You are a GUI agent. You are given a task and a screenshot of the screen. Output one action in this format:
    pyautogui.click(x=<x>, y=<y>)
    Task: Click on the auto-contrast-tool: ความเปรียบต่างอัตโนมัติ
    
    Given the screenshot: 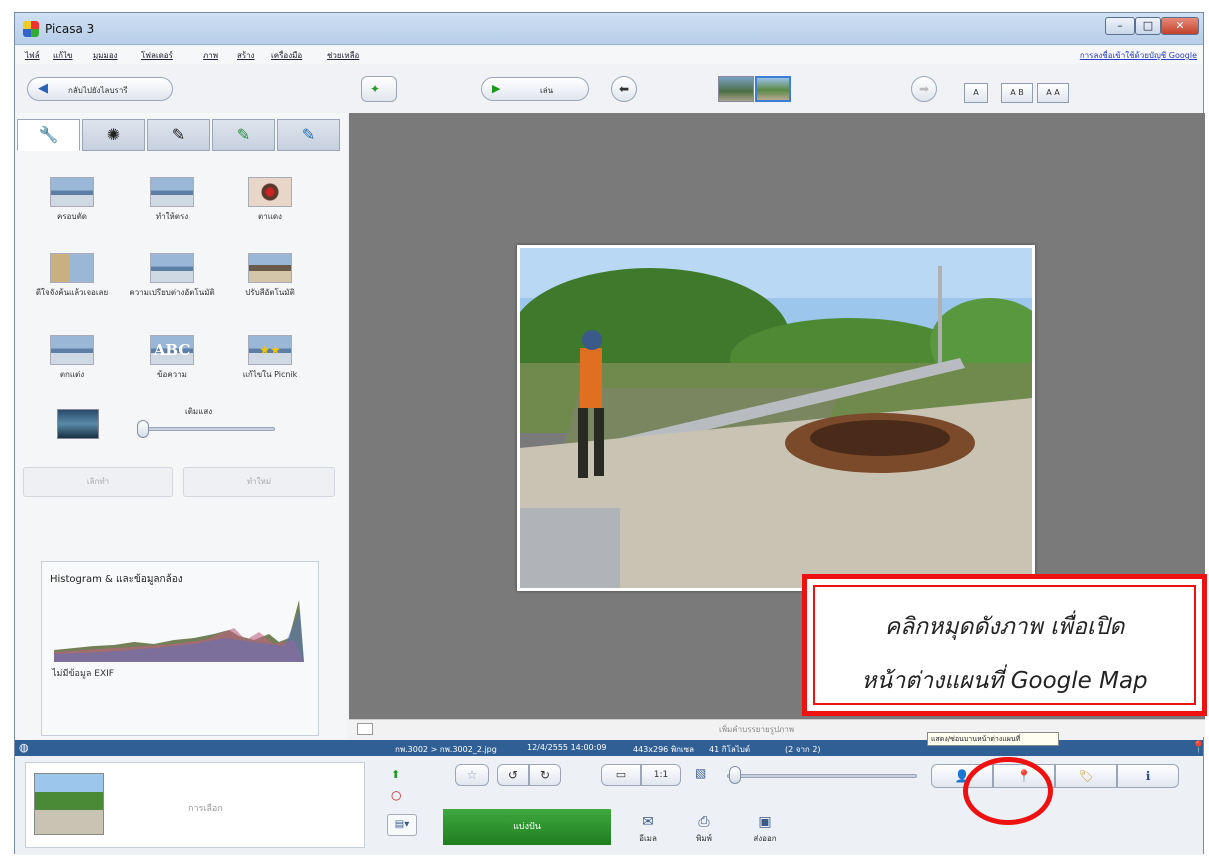 What is the action you would take?
    pyautogui.click(x=172, y=275)
    